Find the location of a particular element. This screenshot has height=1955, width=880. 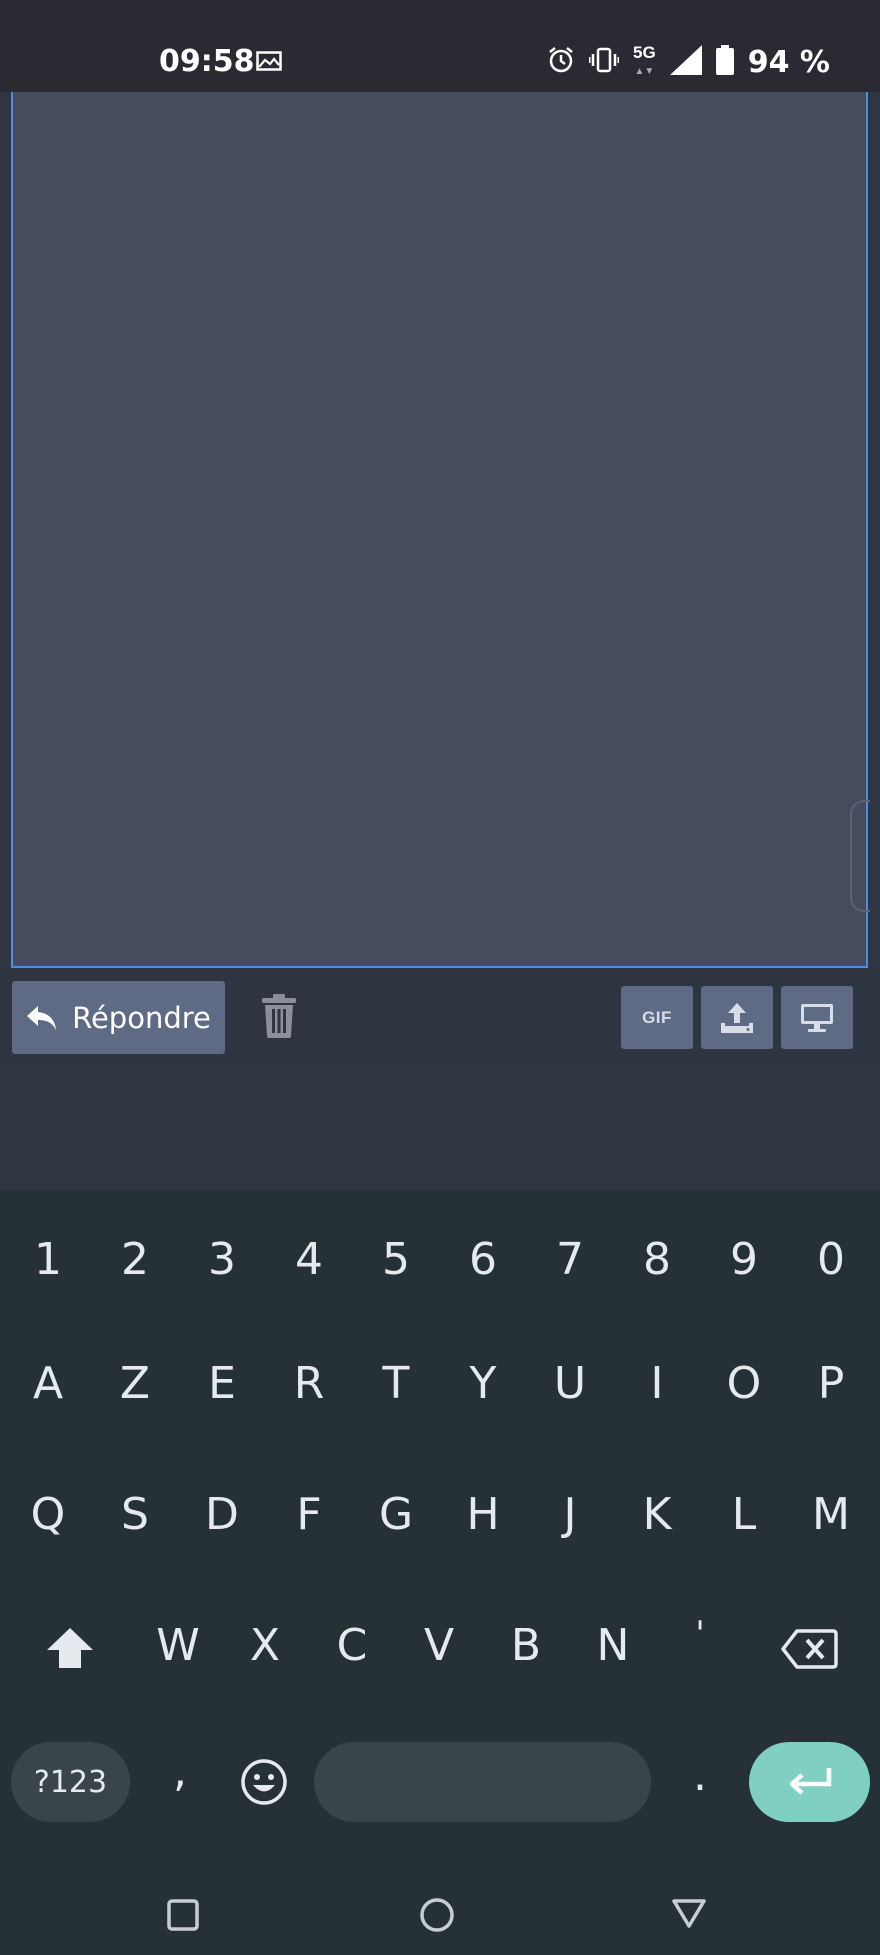

battery-level: 94 % is located at coordinates (788, 62).